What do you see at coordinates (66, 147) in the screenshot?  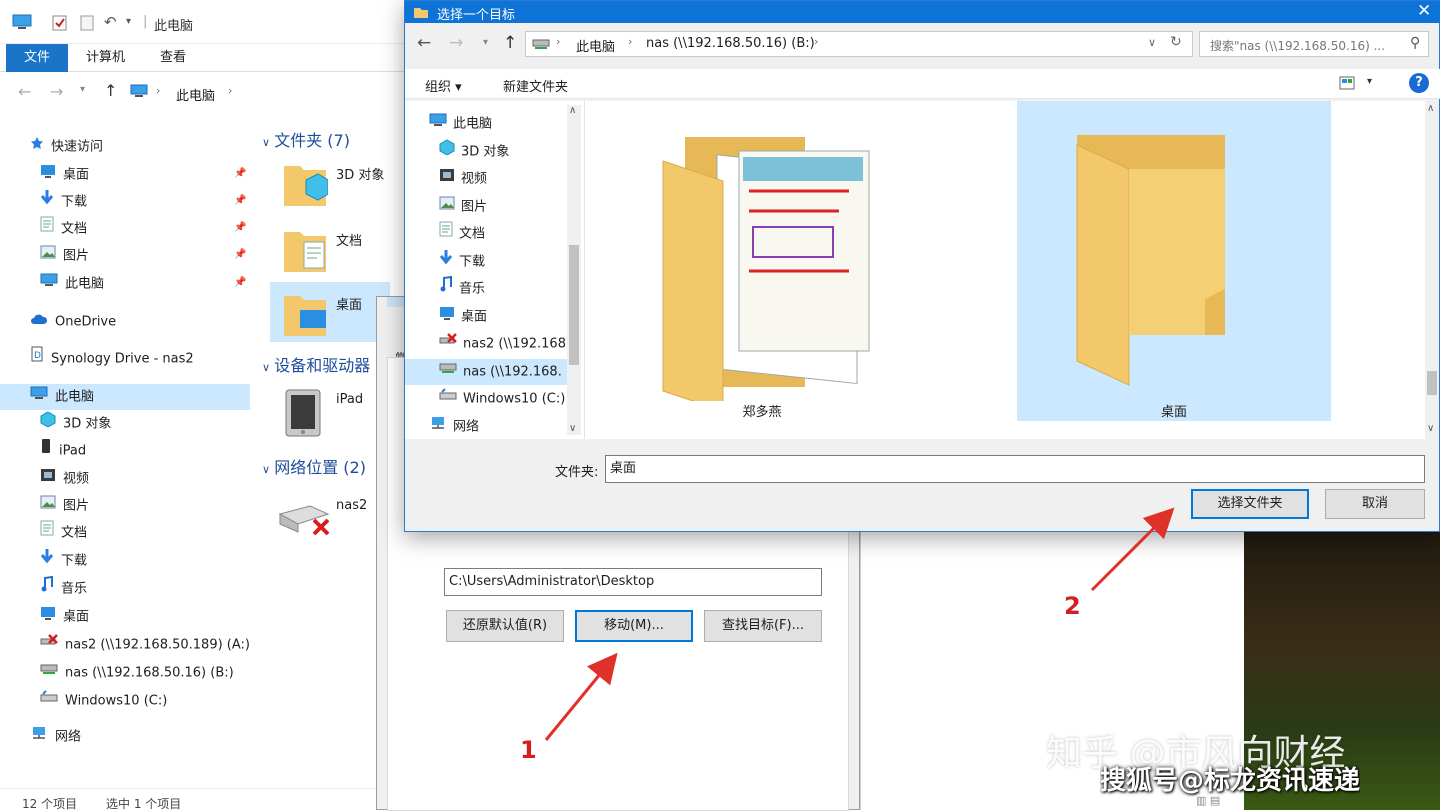 I see `nav-item: 快速访问` at bounding box center [66, 147].